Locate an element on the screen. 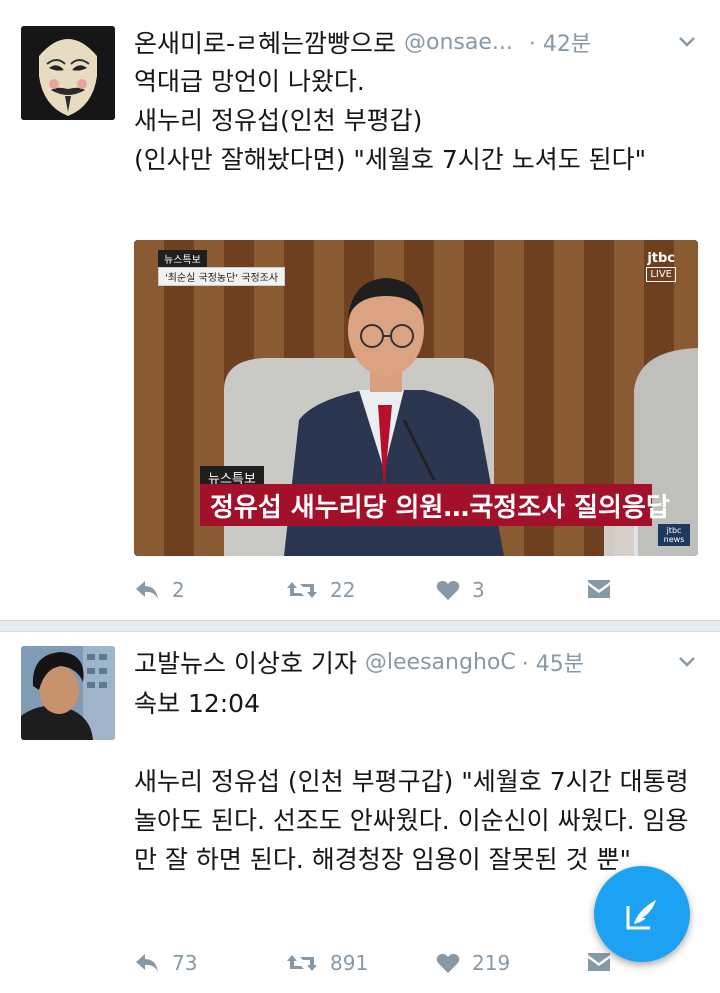 The image size is (720, 993). compose-icon is located at coordinates (641, 915).